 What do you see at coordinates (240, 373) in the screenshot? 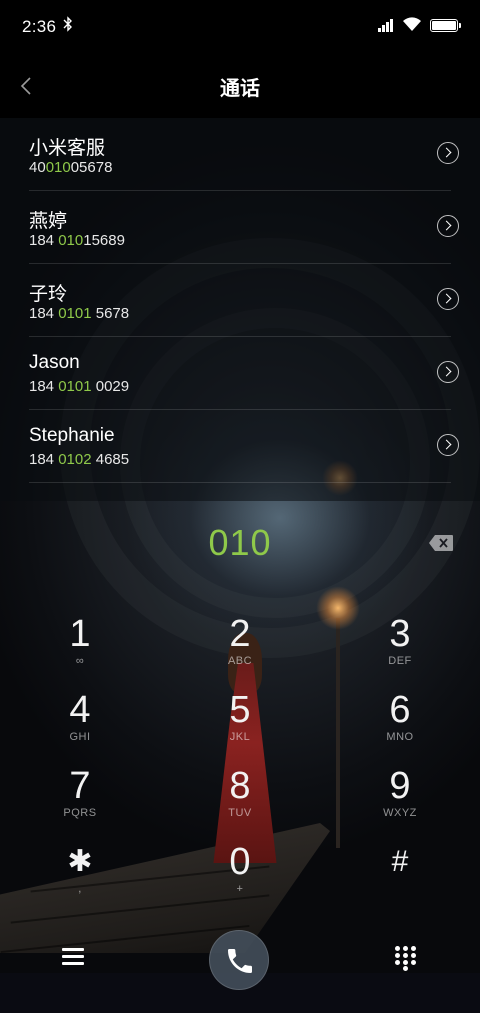
I see `contact-result-row: Jason 184 0101 0029` at bounding box center [240, 373].